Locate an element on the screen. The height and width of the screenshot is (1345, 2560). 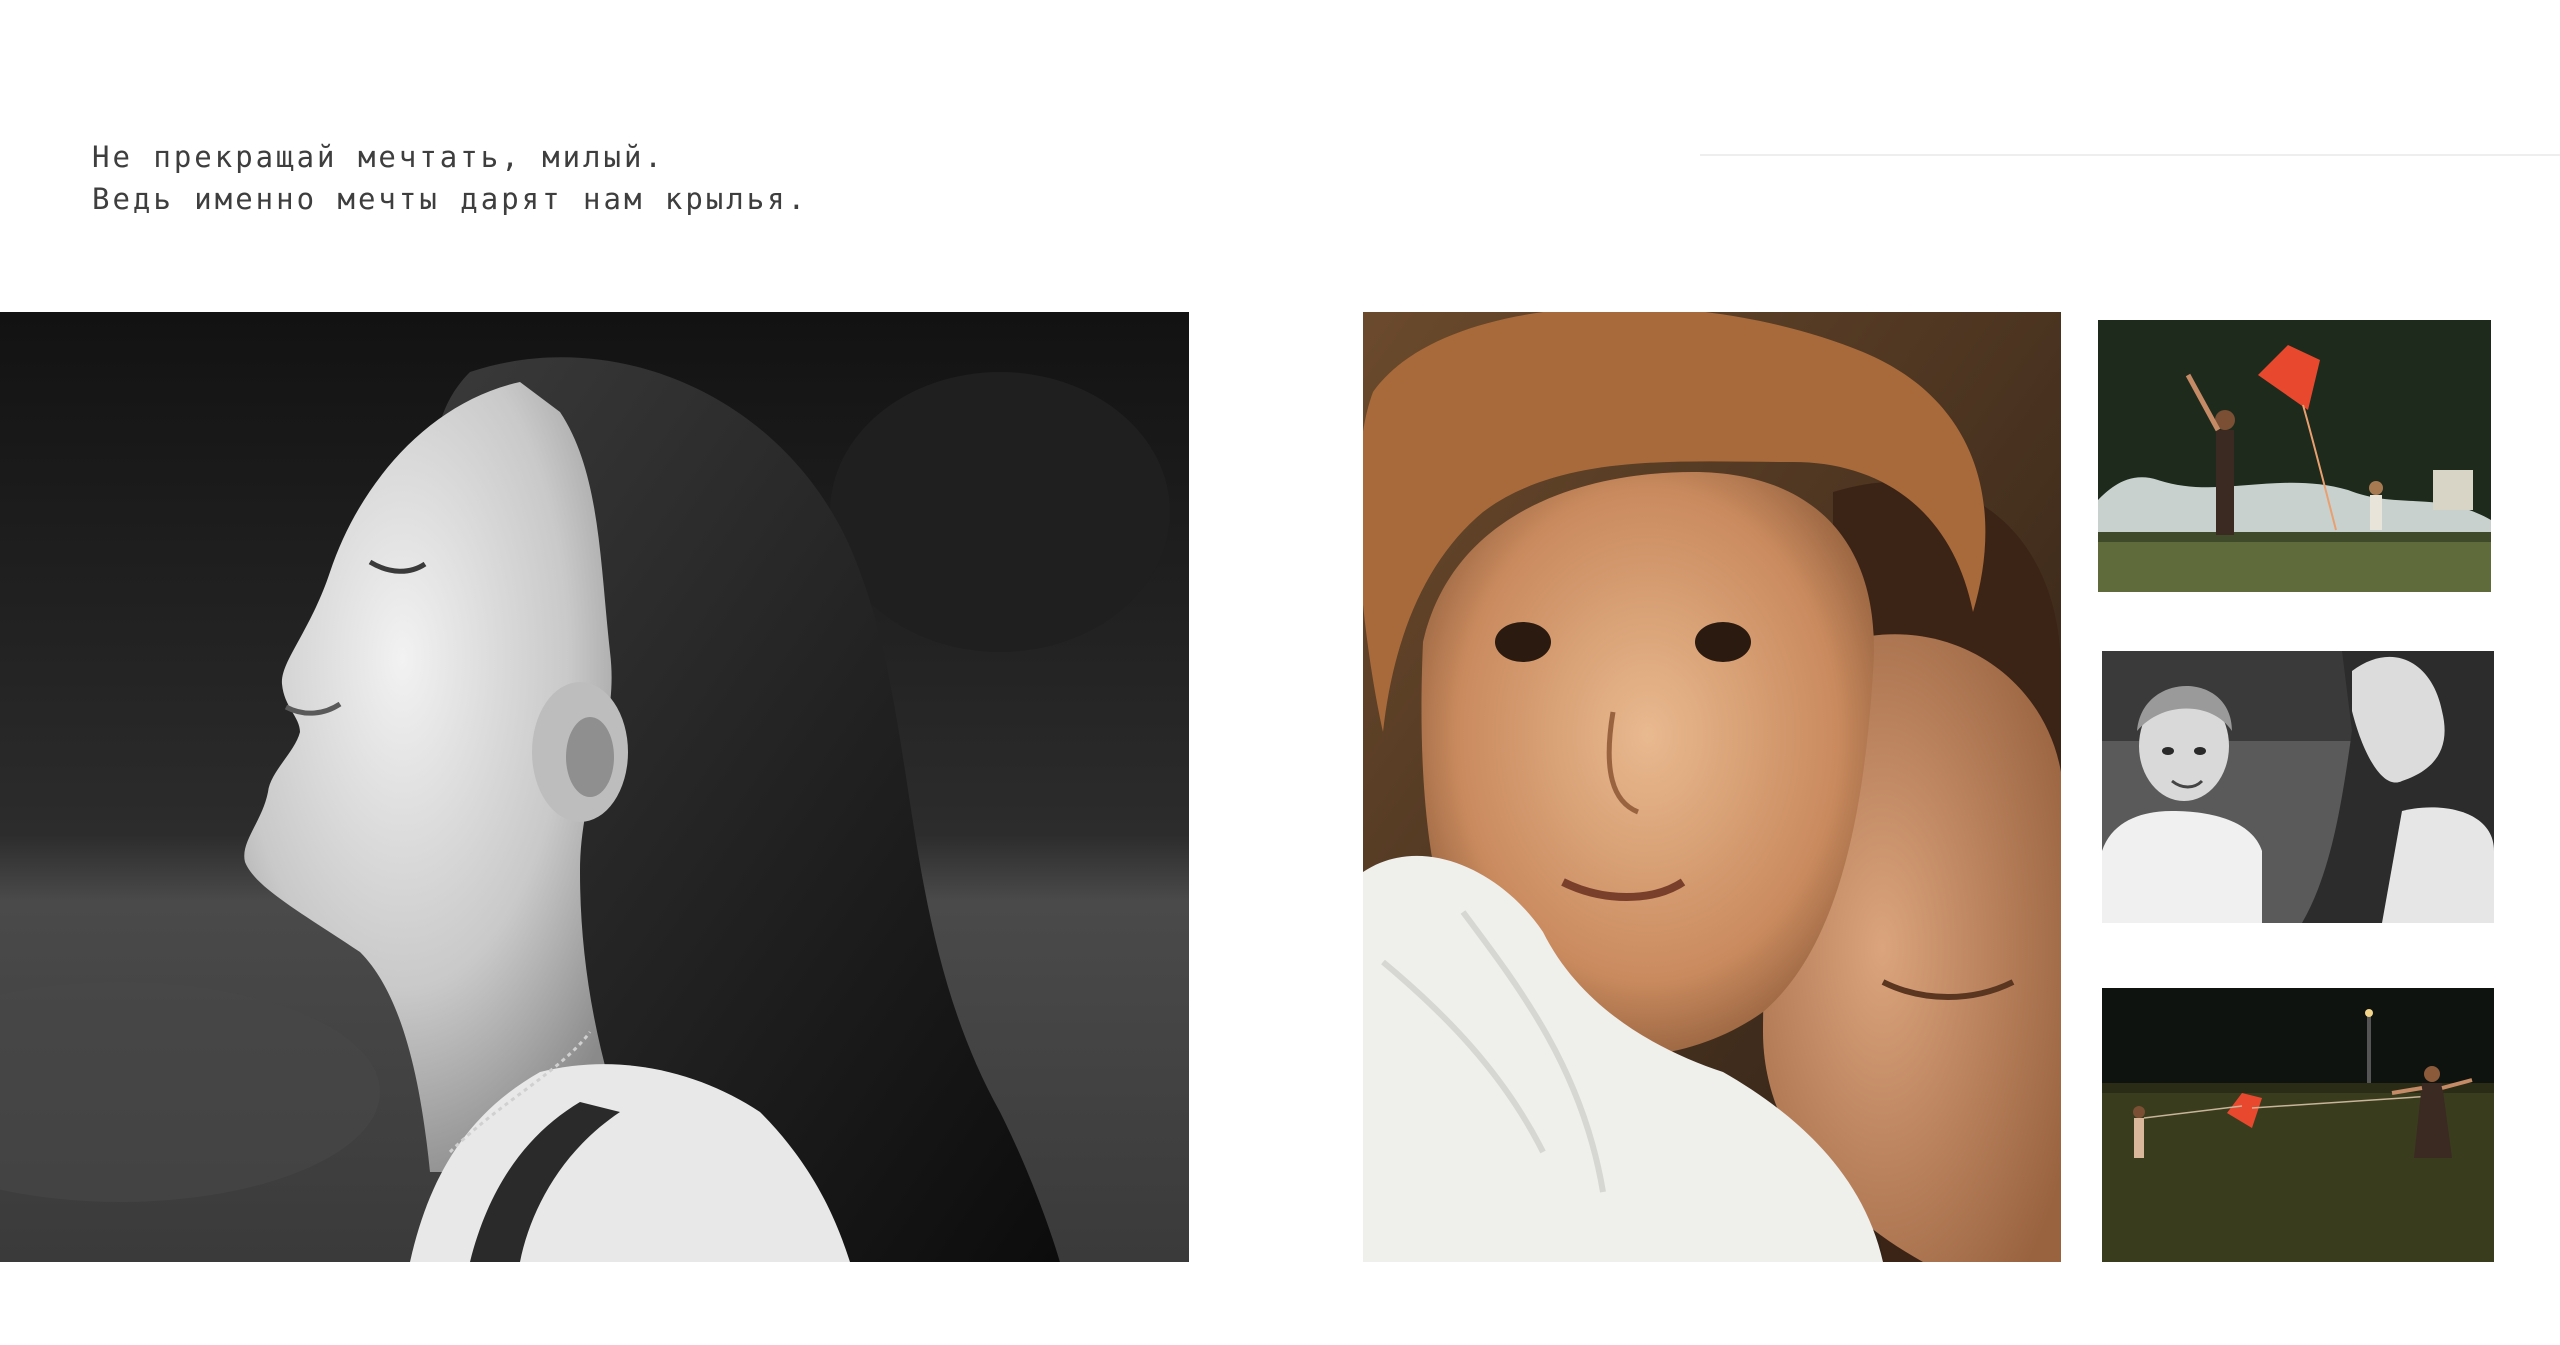
photo-kite-park is located at coordinates (2294, 456).